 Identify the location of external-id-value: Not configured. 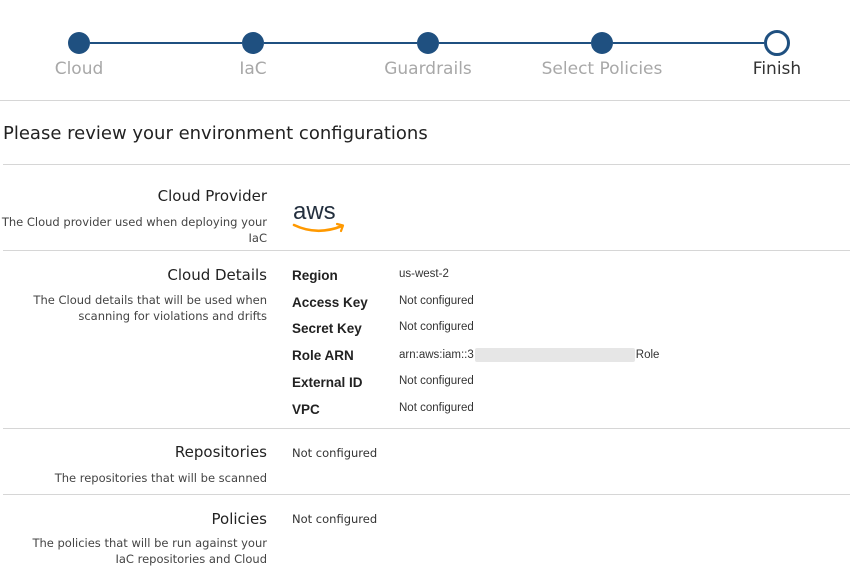
(436, 381).